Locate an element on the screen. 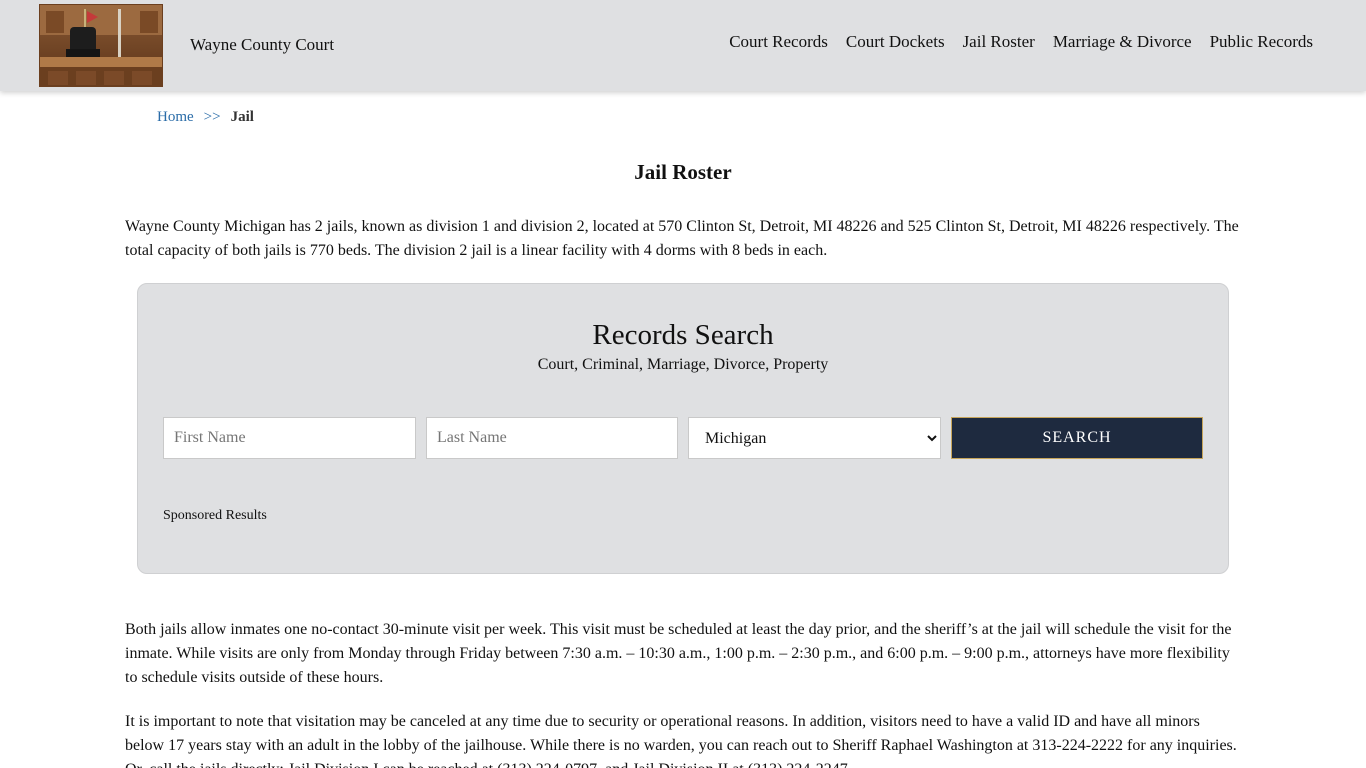  last-name-input is located at coordinates (552, 438).